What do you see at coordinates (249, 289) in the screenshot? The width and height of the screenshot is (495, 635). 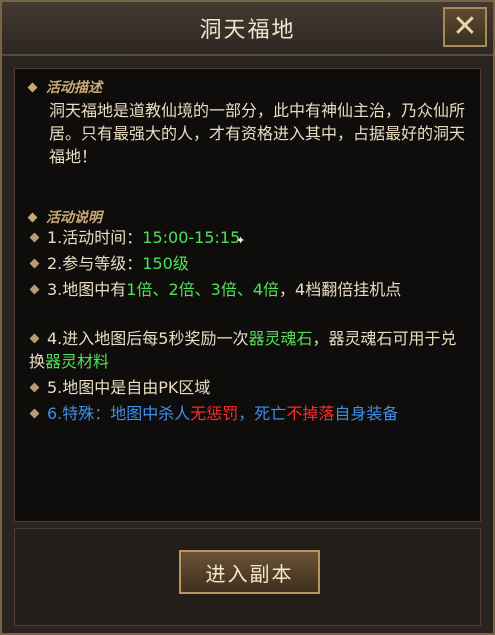 I see `rule-item-multiplier: 3.地图中有1倍、2倍、3倍、4倍，4档翻倍挂机点` at bounding box center [249, 289].